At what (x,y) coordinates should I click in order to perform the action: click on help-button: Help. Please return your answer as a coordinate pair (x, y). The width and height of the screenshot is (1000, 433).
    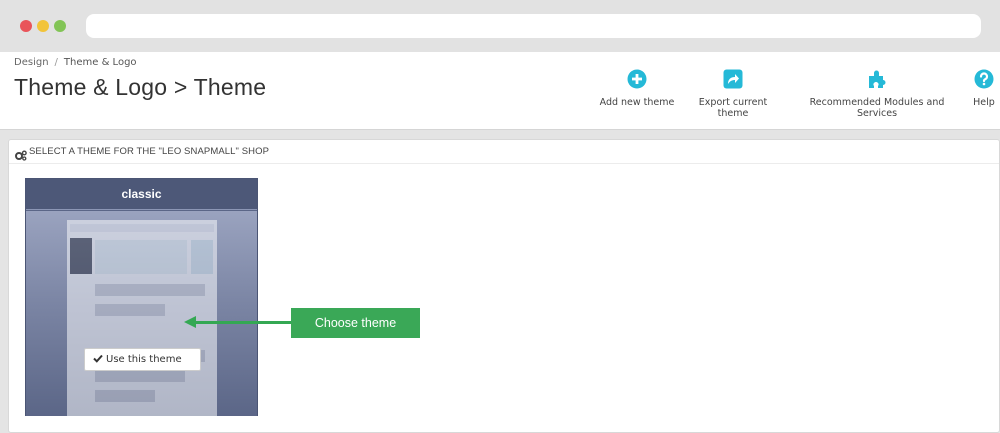
    Looking at the image, I should click on (984, 88).